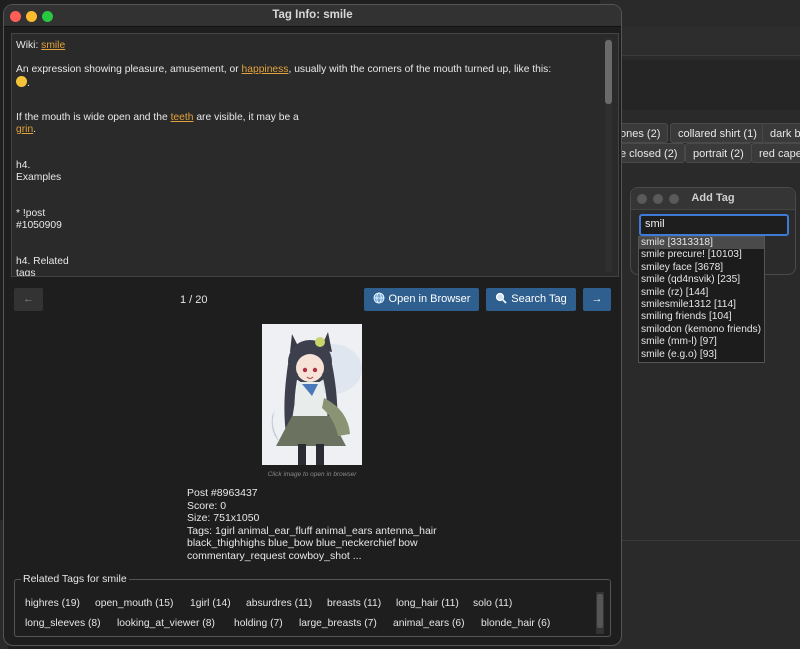 This screenshot has height=649, width=800. Describe the element at coordinates (194, 300) in the screenshot. I see `page-counter: 1 / 20` at that location.